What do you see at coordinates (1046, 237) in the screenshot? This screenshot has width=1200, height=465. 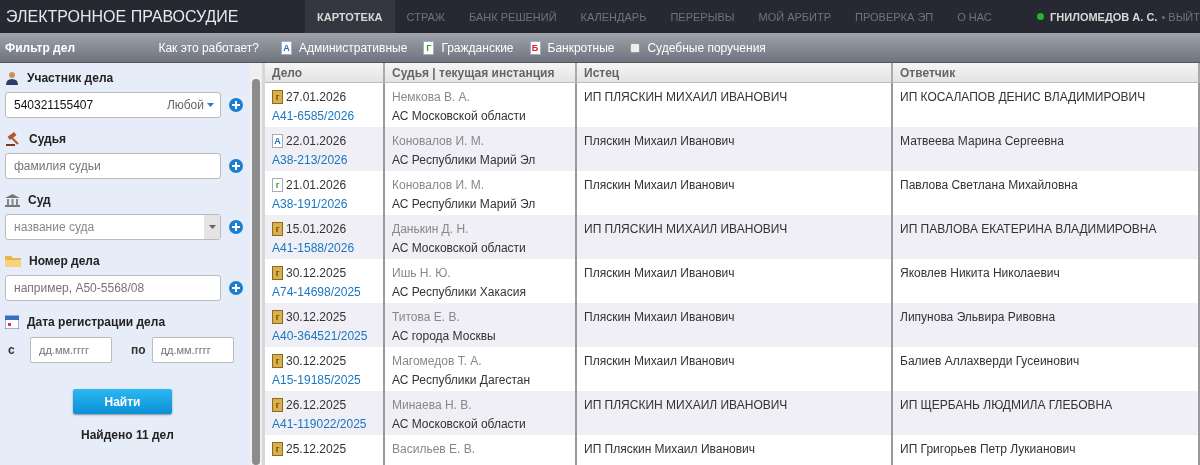 I see `table-cell: ИП ПАВЛОВА ЕКАТЕРИНА ВЛАДИМИРОВНА` at bounding box center [1046, 237].